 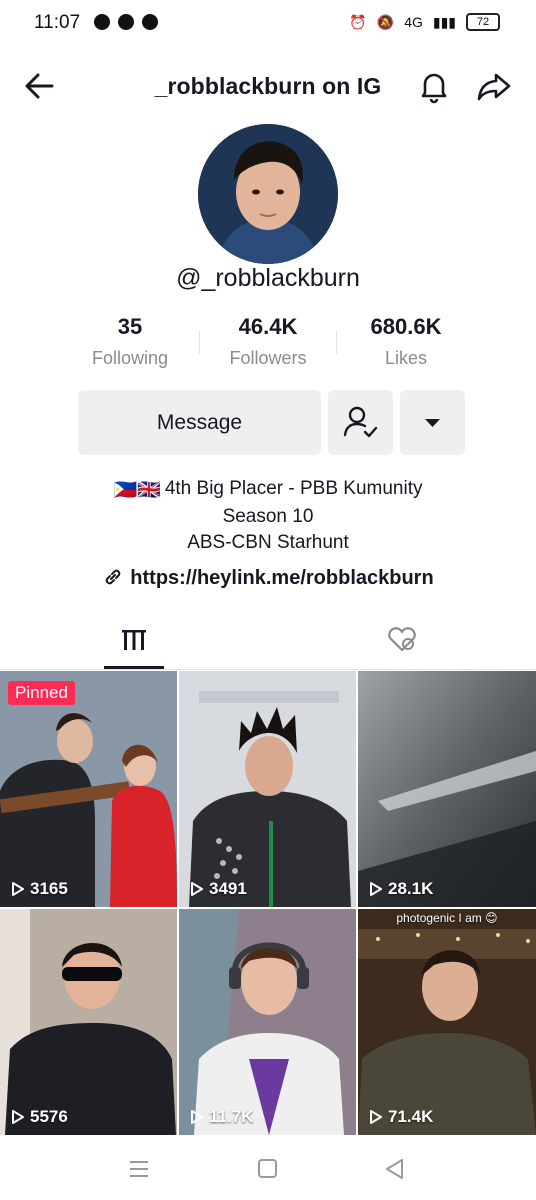 I want to click on status-bar: 11:07 ⏰ 🔕 4G ▮▮▮ 72, so click(x=268, y=24).